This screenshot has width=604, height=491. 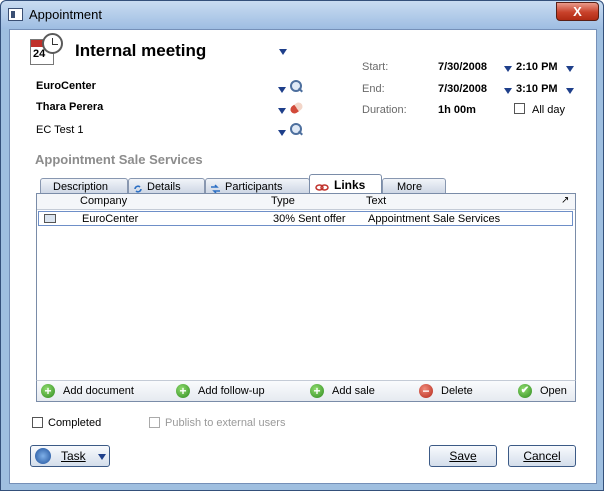 What do you see at coordinates (434, 219) in the screenshot?
I see `row-text: Appointment Sale Services` at bounding box center [434, 219].